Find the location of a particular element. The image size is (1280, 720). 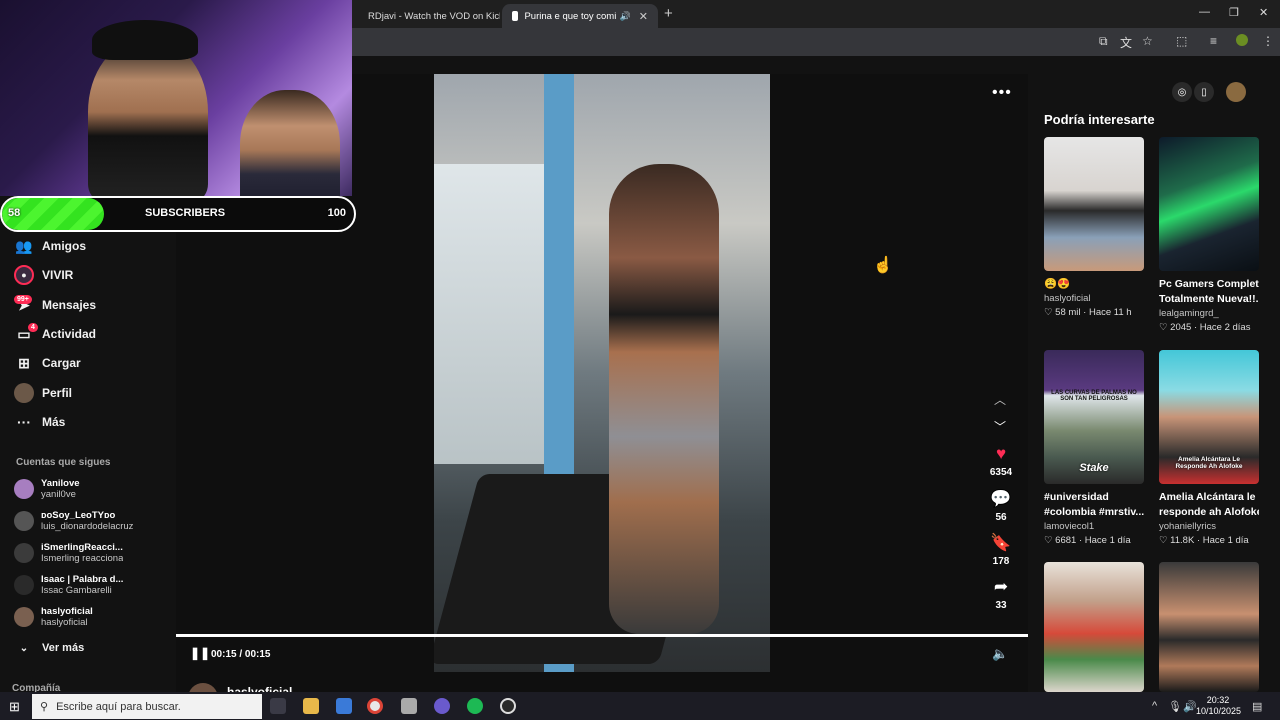

see-more-button: ⌄ Ver más is located at coordinates (49, 648).